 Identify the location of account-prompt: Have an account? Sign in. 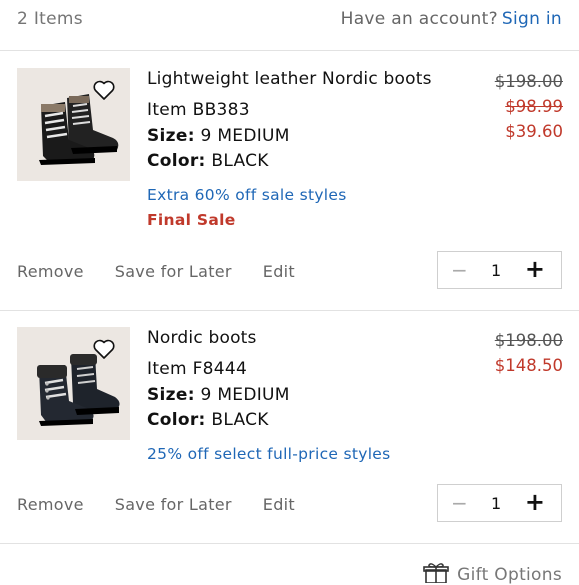
(451, 19).